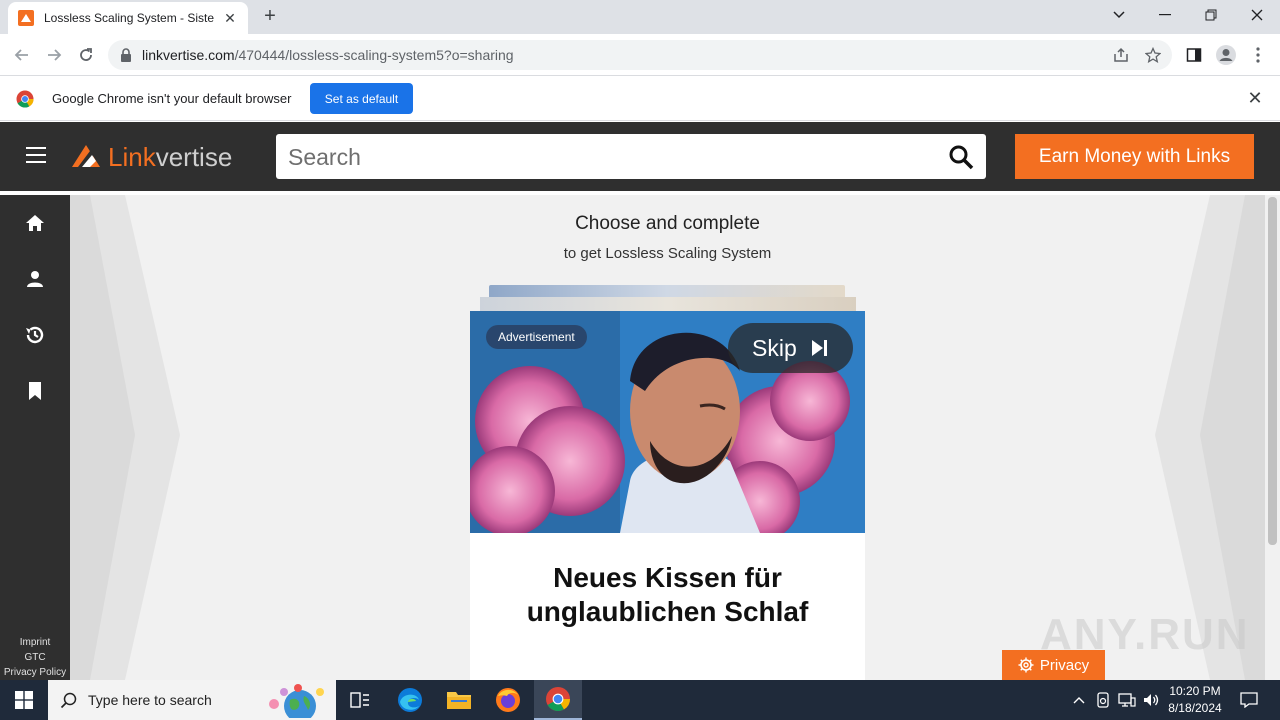 The width and height of the screenshot is (1280, 720). I want to click on bookmark-icon, so click(35, 391).